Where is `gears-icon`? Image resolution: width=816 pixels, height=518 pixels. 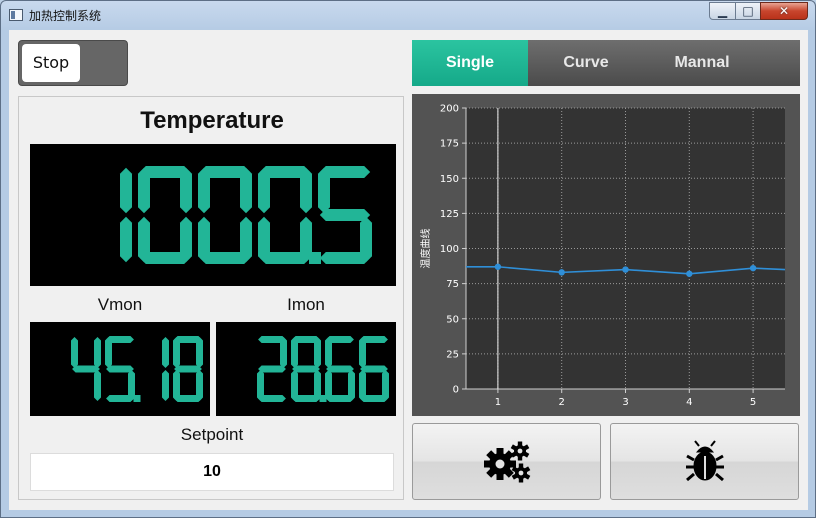
gears-icon is located at coordinates (506, 461).